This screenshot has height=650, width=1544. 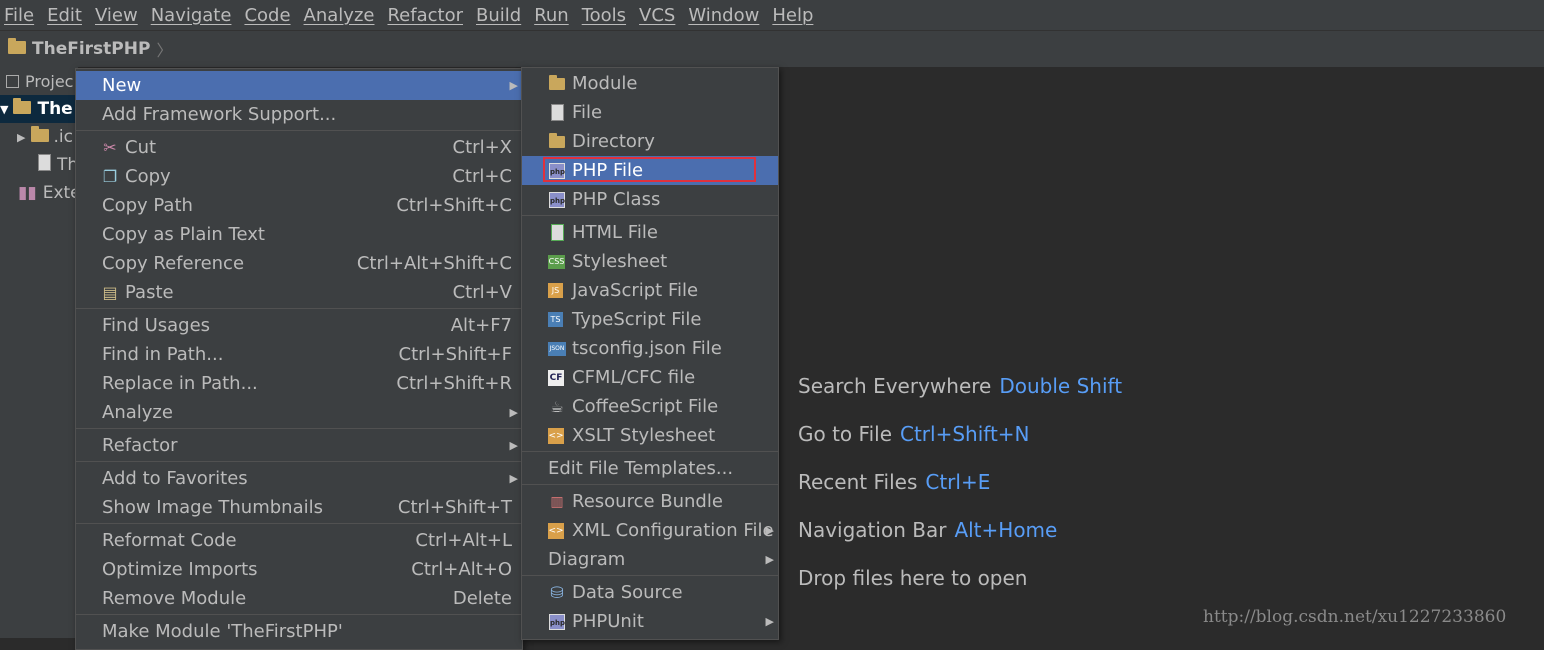 I want to click on menu-file: File, so click(x=19, y=15).